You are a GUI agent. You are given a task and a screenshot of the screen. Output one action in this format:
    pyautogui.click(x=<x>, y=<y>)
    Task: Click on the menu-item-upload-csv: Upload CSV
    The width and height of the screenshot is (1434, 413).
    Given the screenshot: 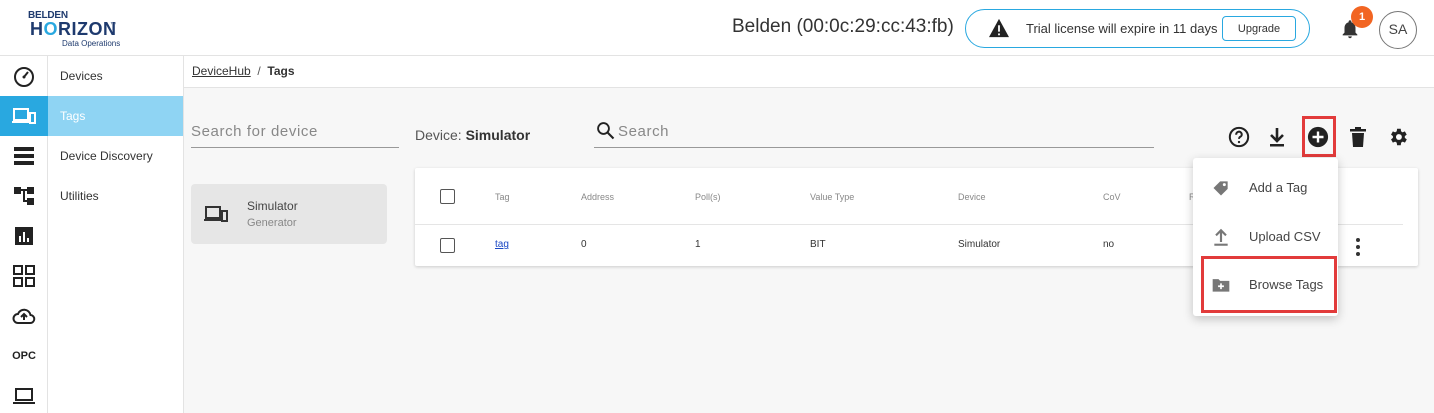 What is the action you would take?
    pyautogui.click(x=1265, y=237)
    